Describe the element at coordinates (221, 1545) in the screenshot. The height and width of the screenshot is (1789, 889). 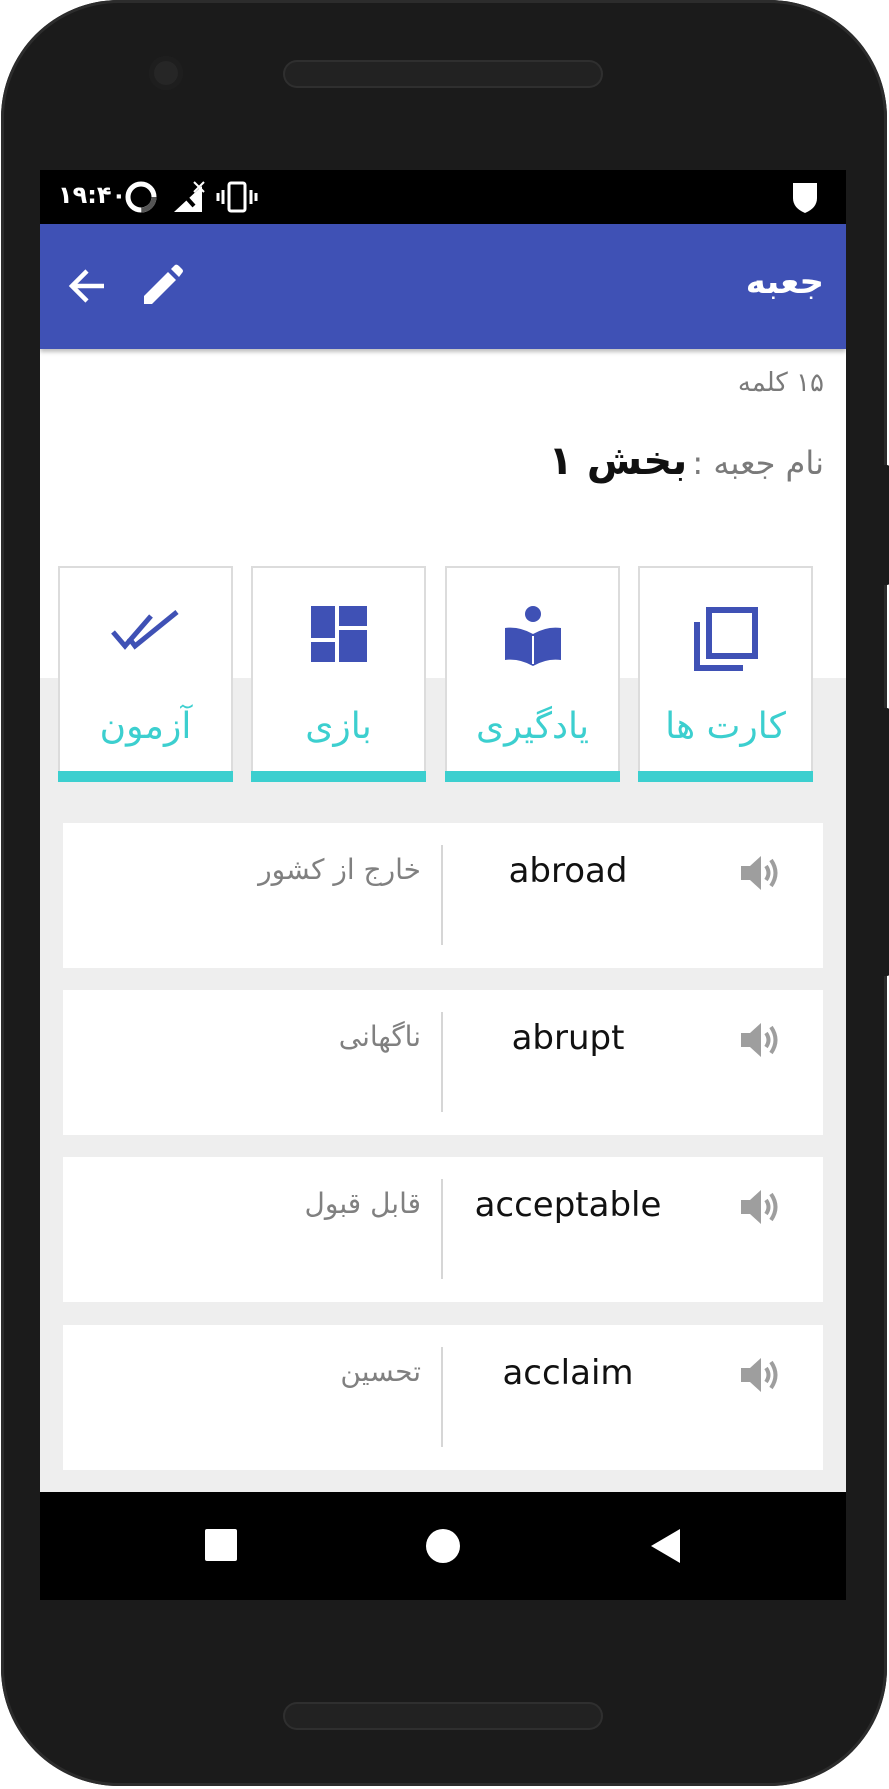
I see `recents-icon` at that location.